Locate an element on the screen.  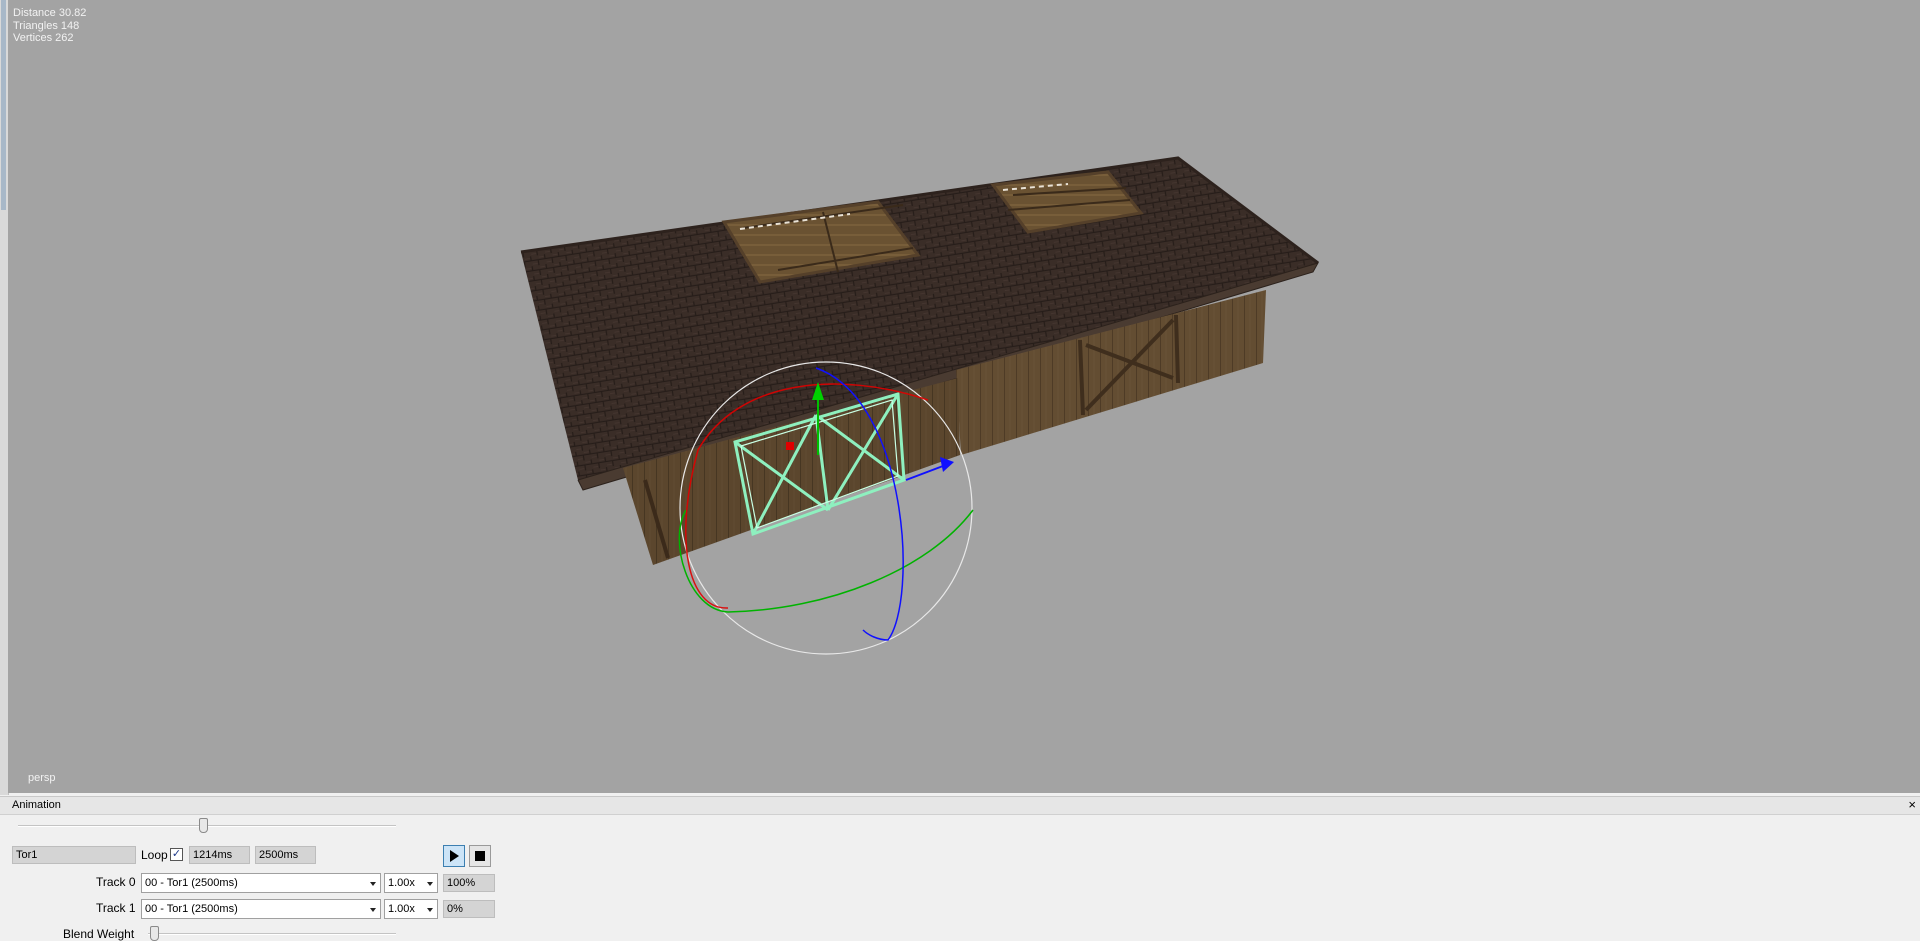
close-icon: × is located at coordinates (1912, 804).